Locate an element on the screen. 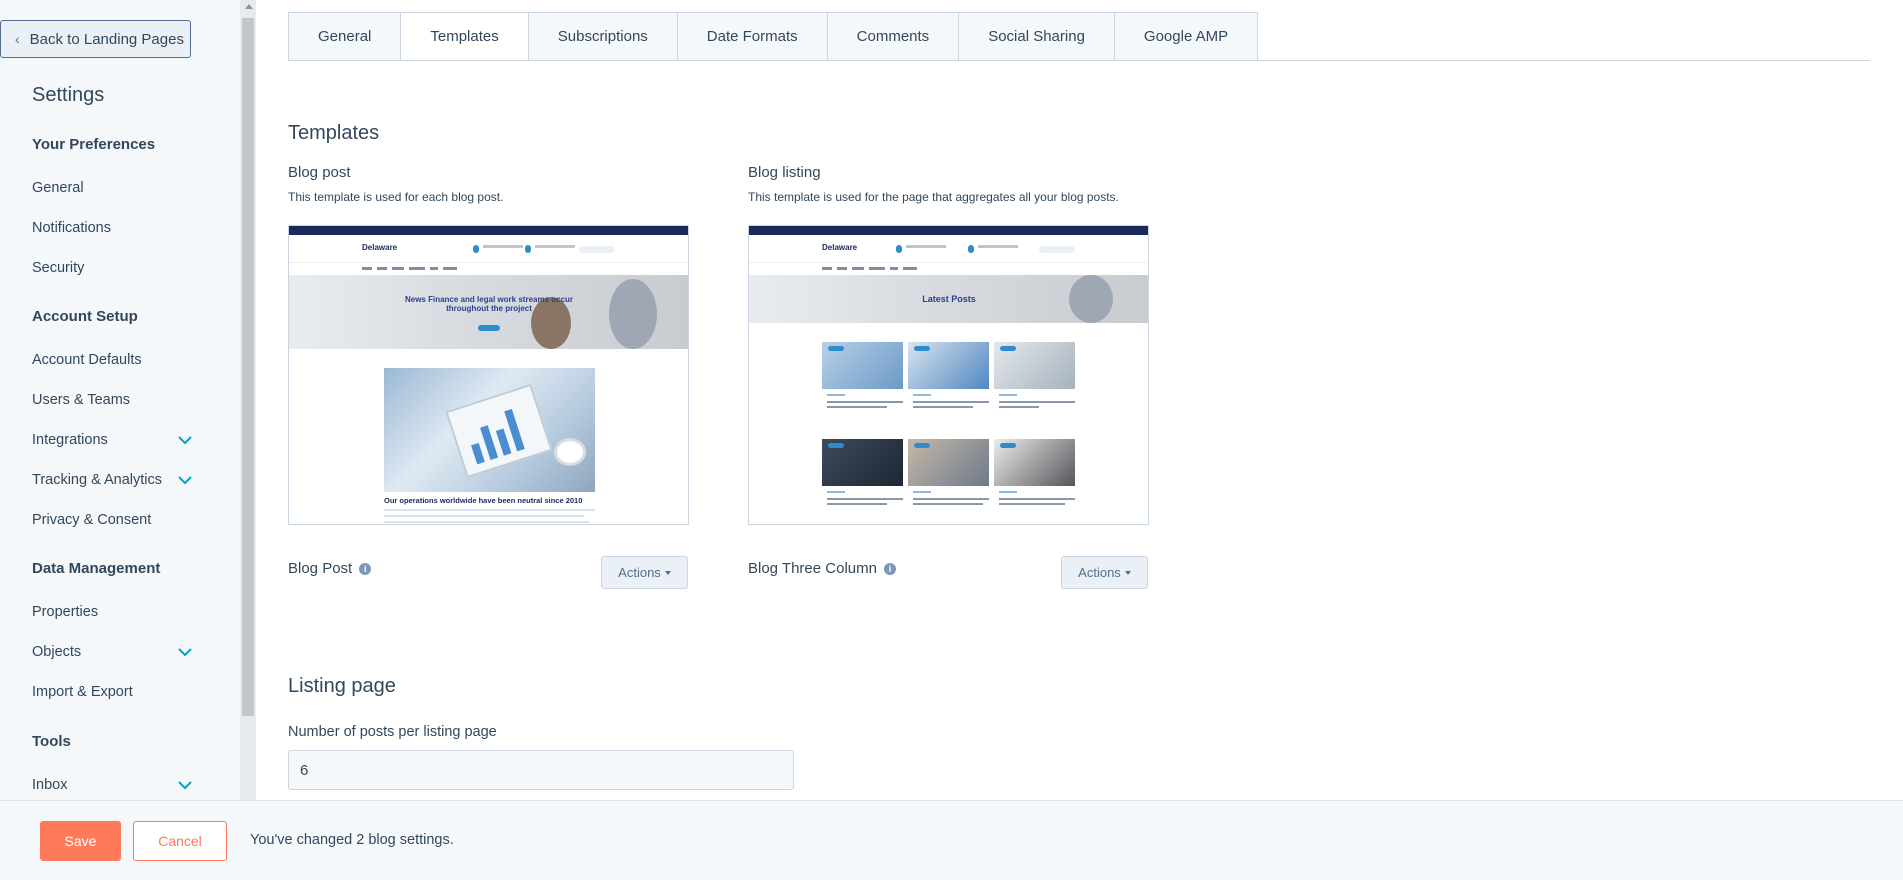 The width and height of the screenshot is (1903, 880). preview-article-image is located at coordinates (489, 430).